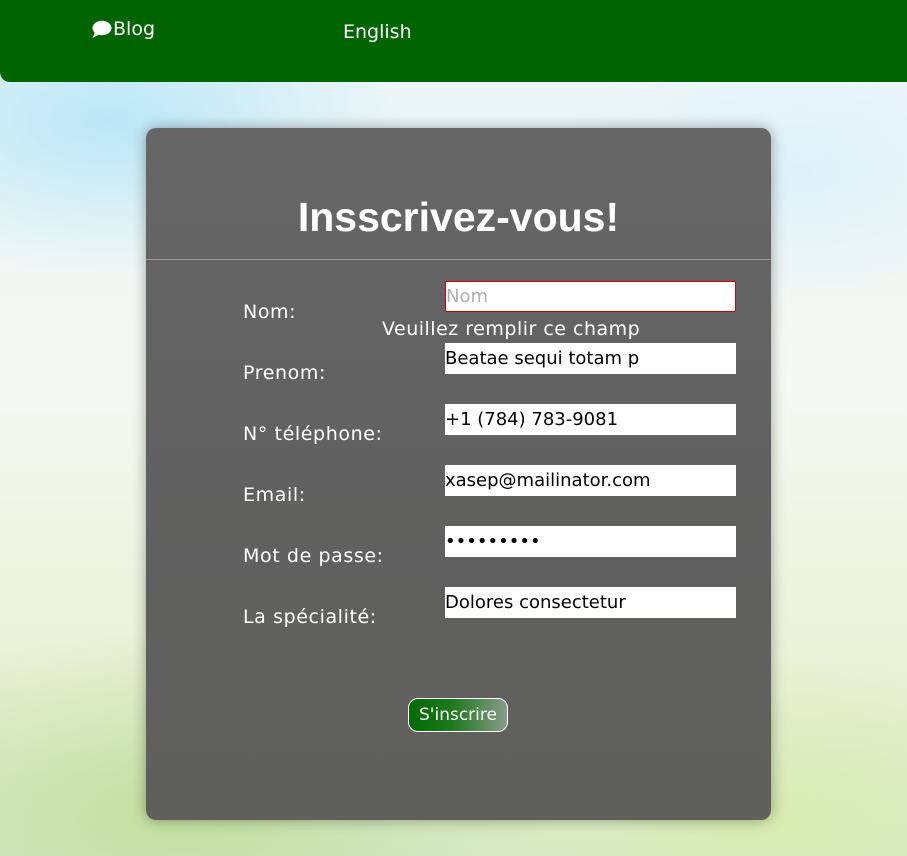 The height and width of the screenshot is (856, 907). What do you see at coordinates (453, 41) in the screenshot?
I see `top-navbar: Blog English` at bounding box center [453, 41].